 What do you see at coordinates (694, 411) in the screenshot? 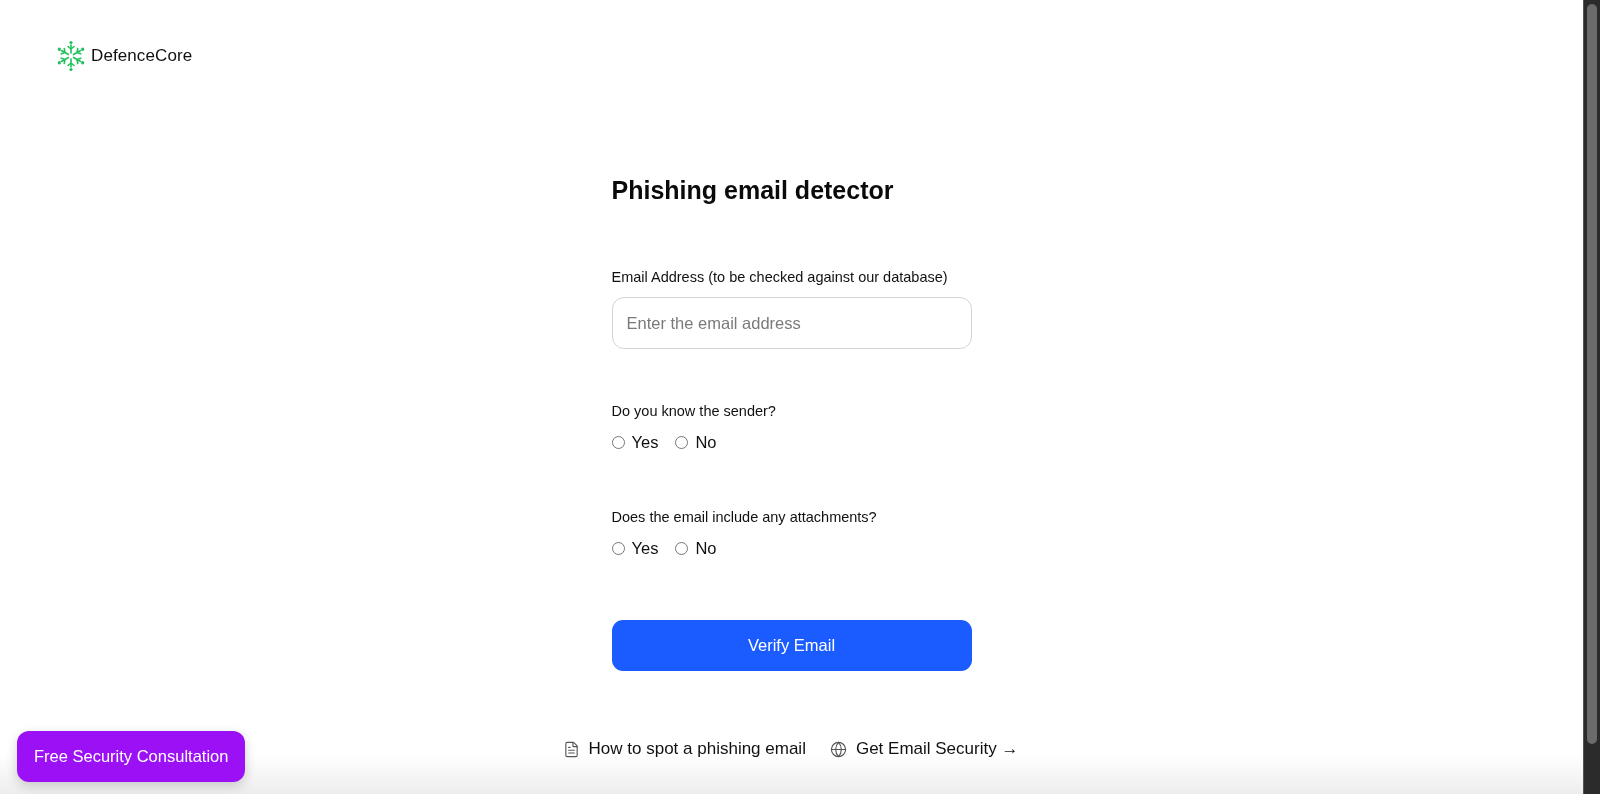
I see `question-label: Do you know the sender?` at bounding box center [694, 411].